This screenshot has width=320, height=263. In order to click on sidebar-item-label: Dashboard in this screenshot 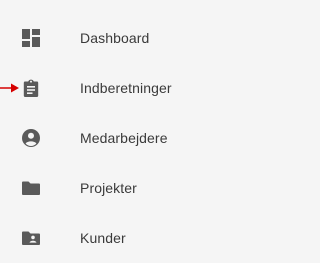, I will do `click(115, 38)`.